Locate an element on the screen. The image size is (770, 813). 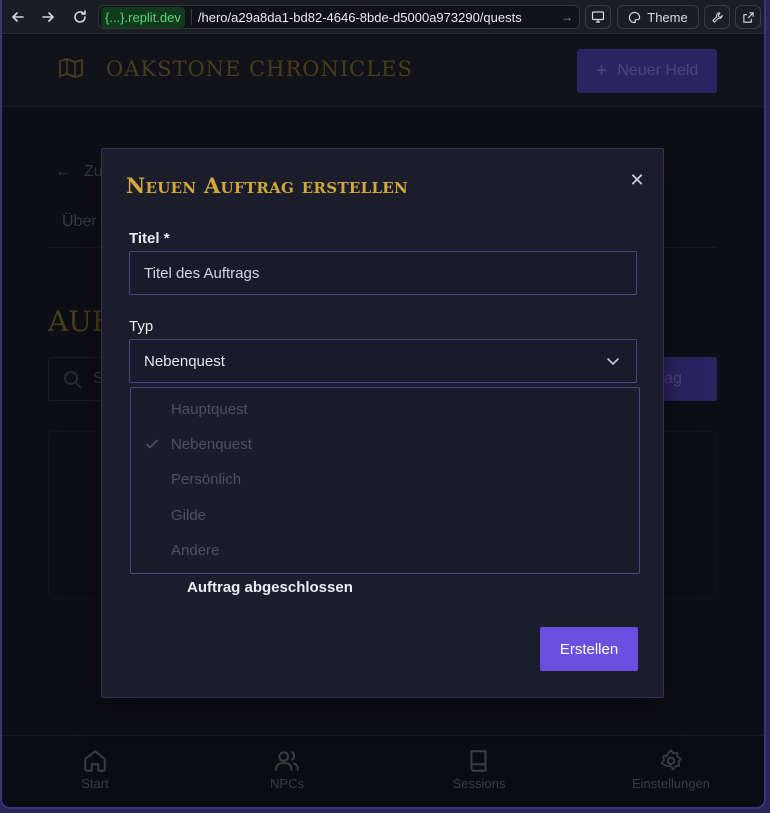
wrench-icon is located at coordinates (717, 17).